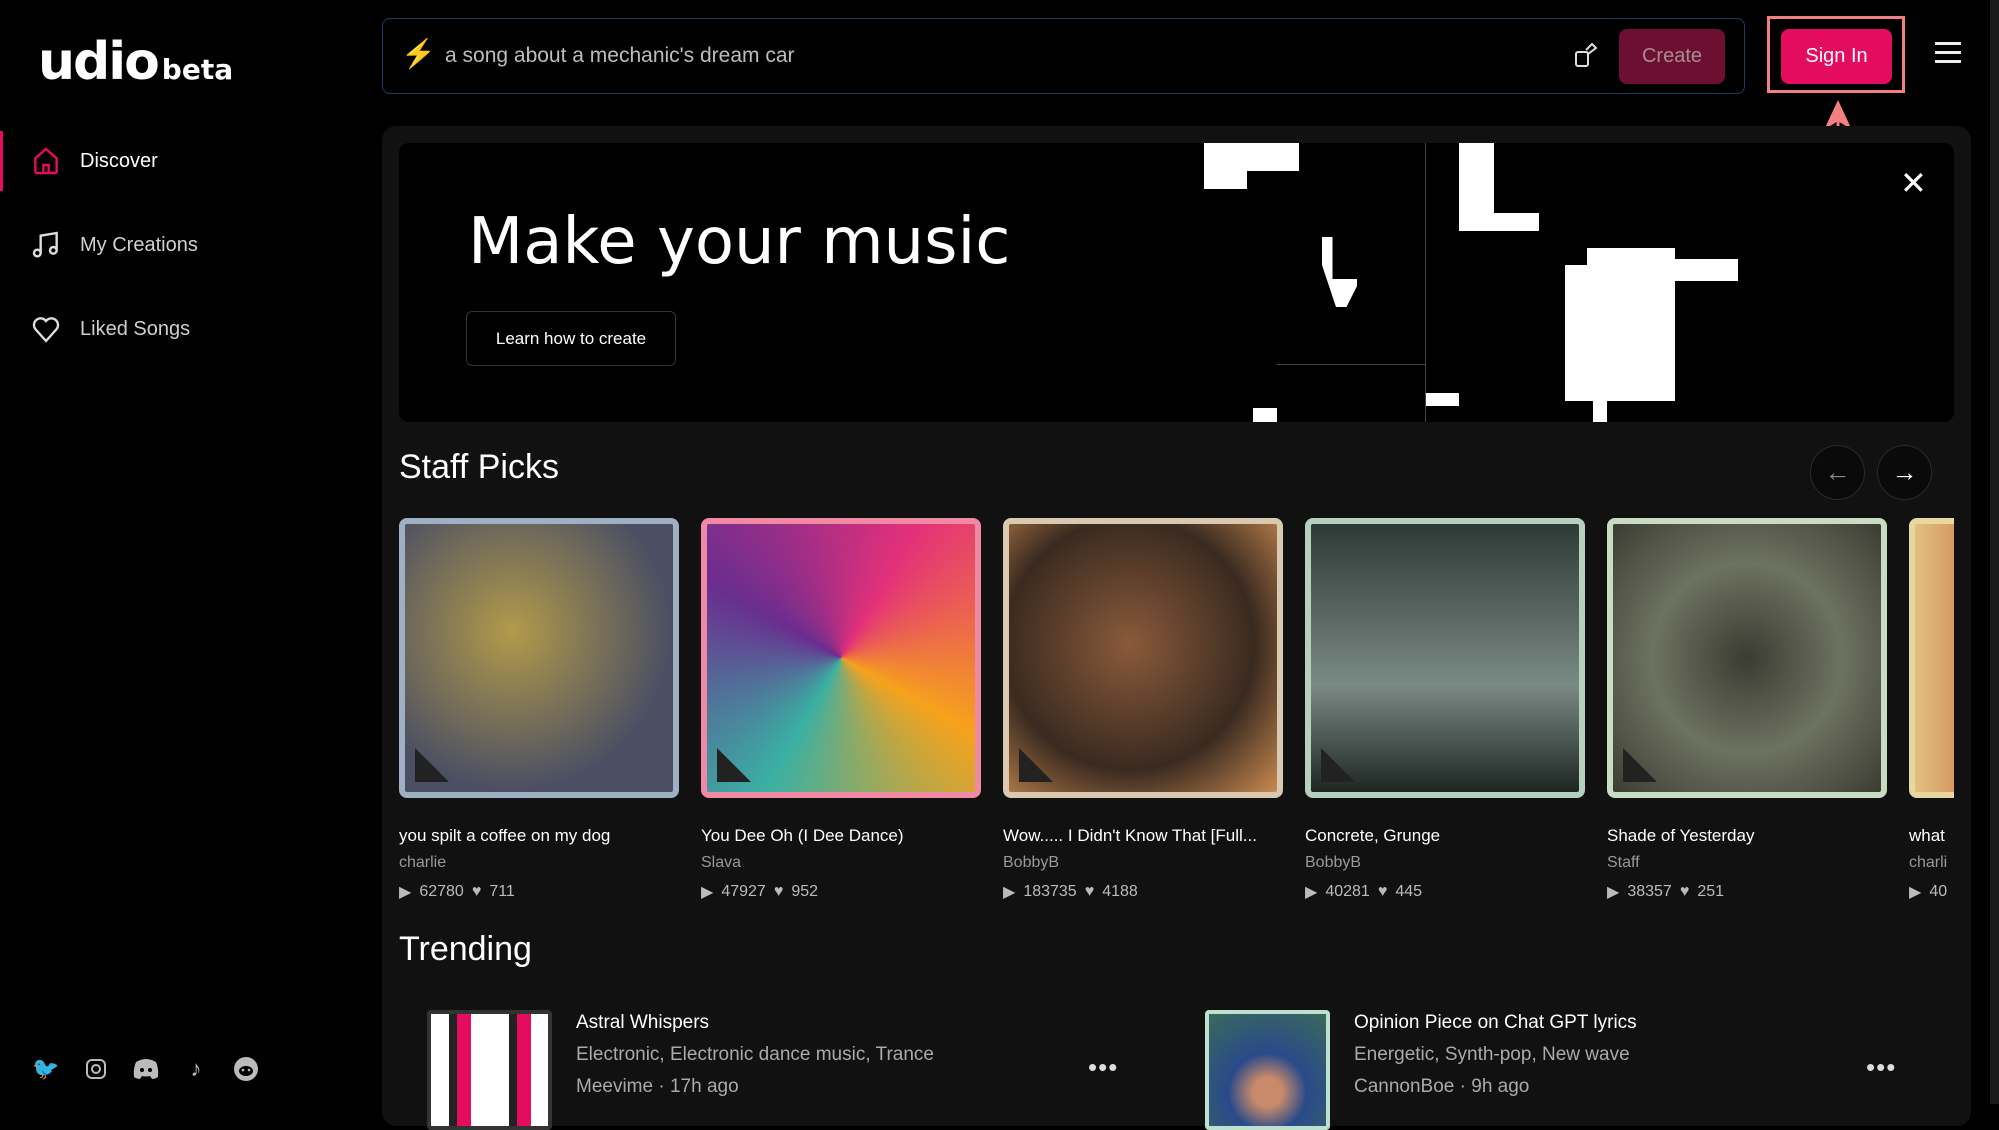  I want to click on play-count: 62780, so click(441, 891).